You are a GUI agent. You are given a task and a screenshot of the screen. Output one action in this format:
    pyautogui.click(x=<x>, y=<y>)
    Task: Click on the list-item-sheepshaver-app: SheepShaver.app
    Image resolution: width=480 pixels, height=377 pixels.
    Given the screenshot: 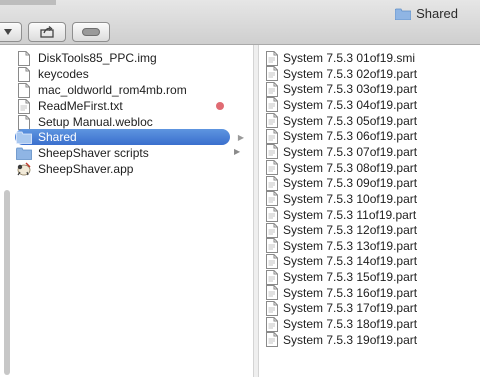 What is the action you would take?
    pyautogui.click(x=74, y=169)
    